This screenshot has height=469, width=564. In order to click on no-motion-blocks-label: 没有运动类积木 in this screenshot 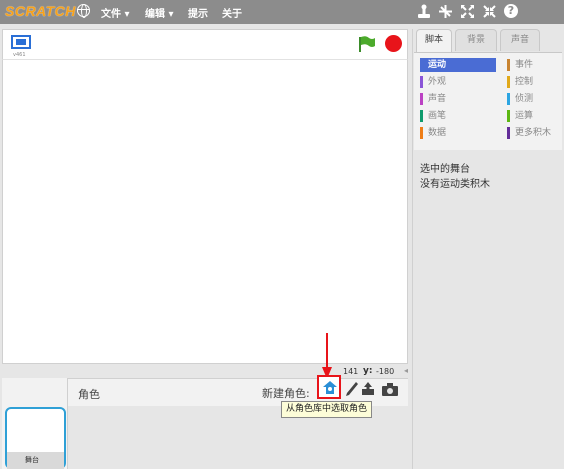, I will do `click(455, 184)`.